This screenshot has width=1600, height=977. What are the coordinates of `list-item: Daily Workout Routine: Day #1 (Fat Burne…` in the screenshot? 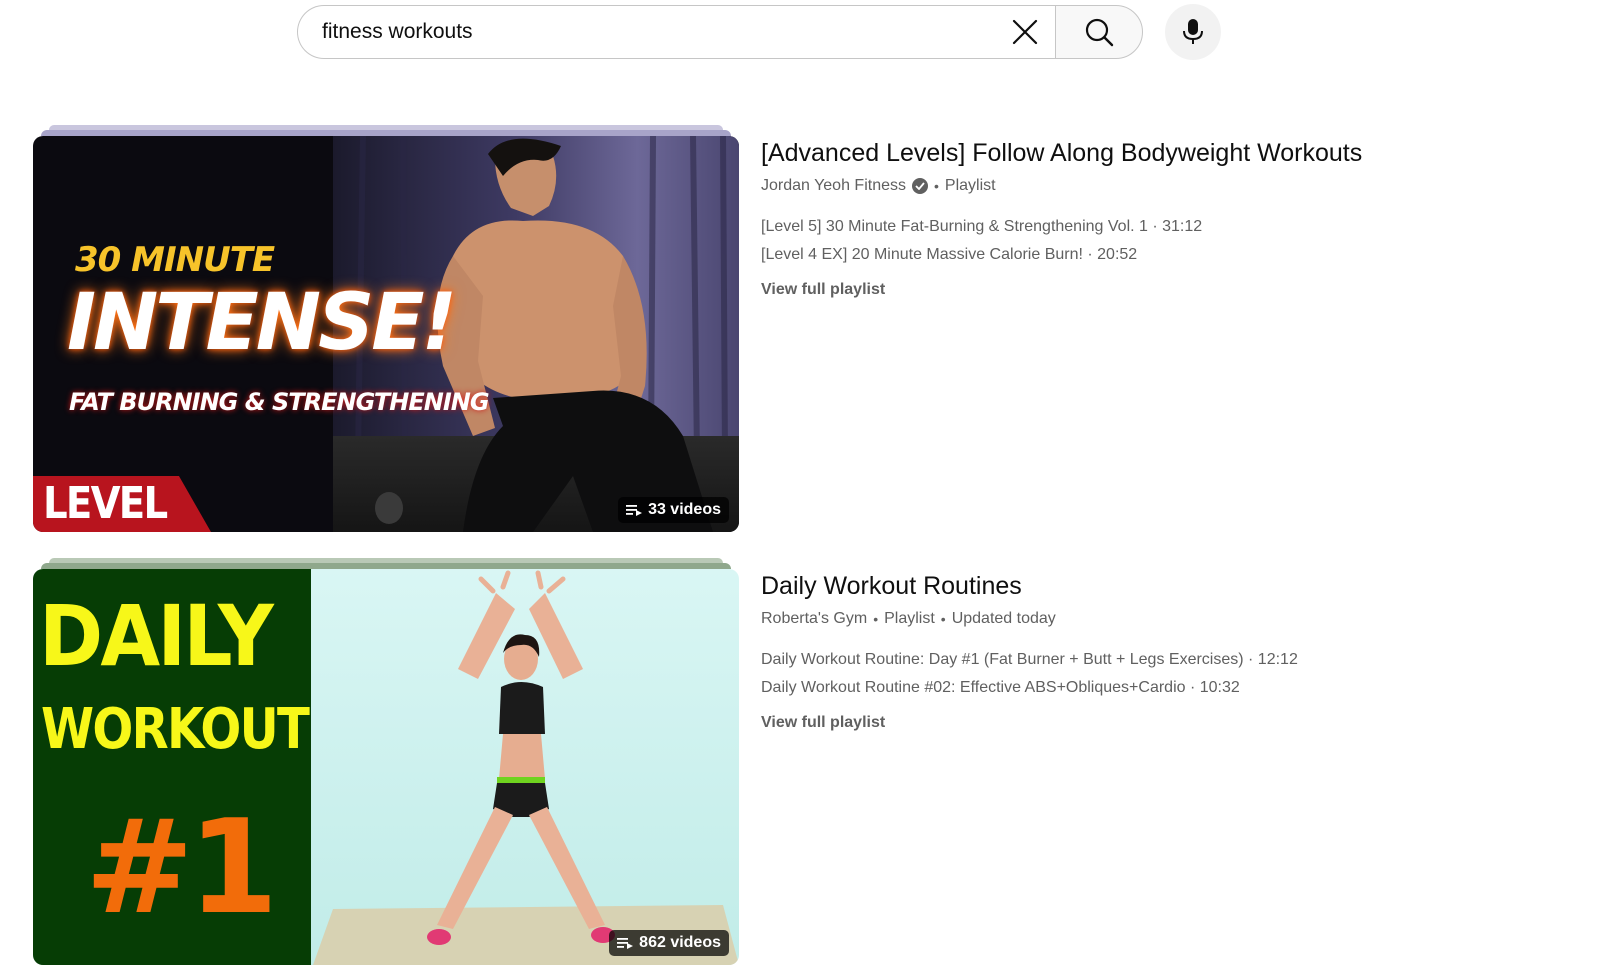 It's located at (1161, 660).